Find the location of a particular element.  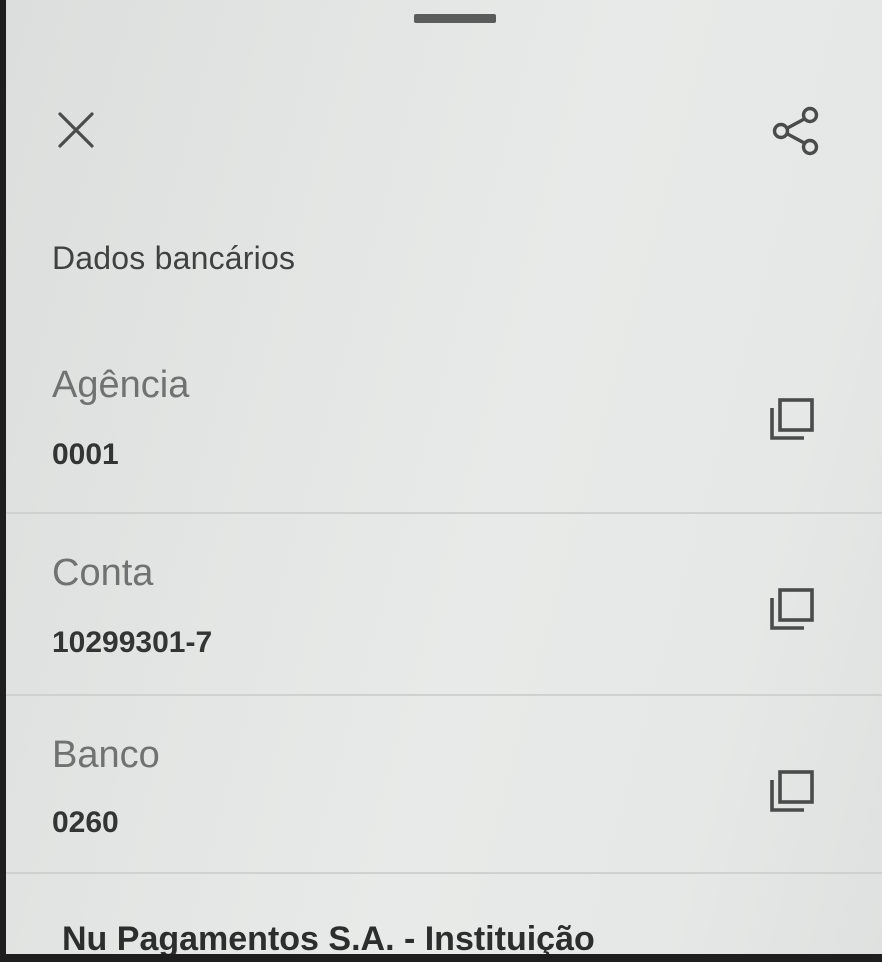

close-button is located at coordinates (76, 130).